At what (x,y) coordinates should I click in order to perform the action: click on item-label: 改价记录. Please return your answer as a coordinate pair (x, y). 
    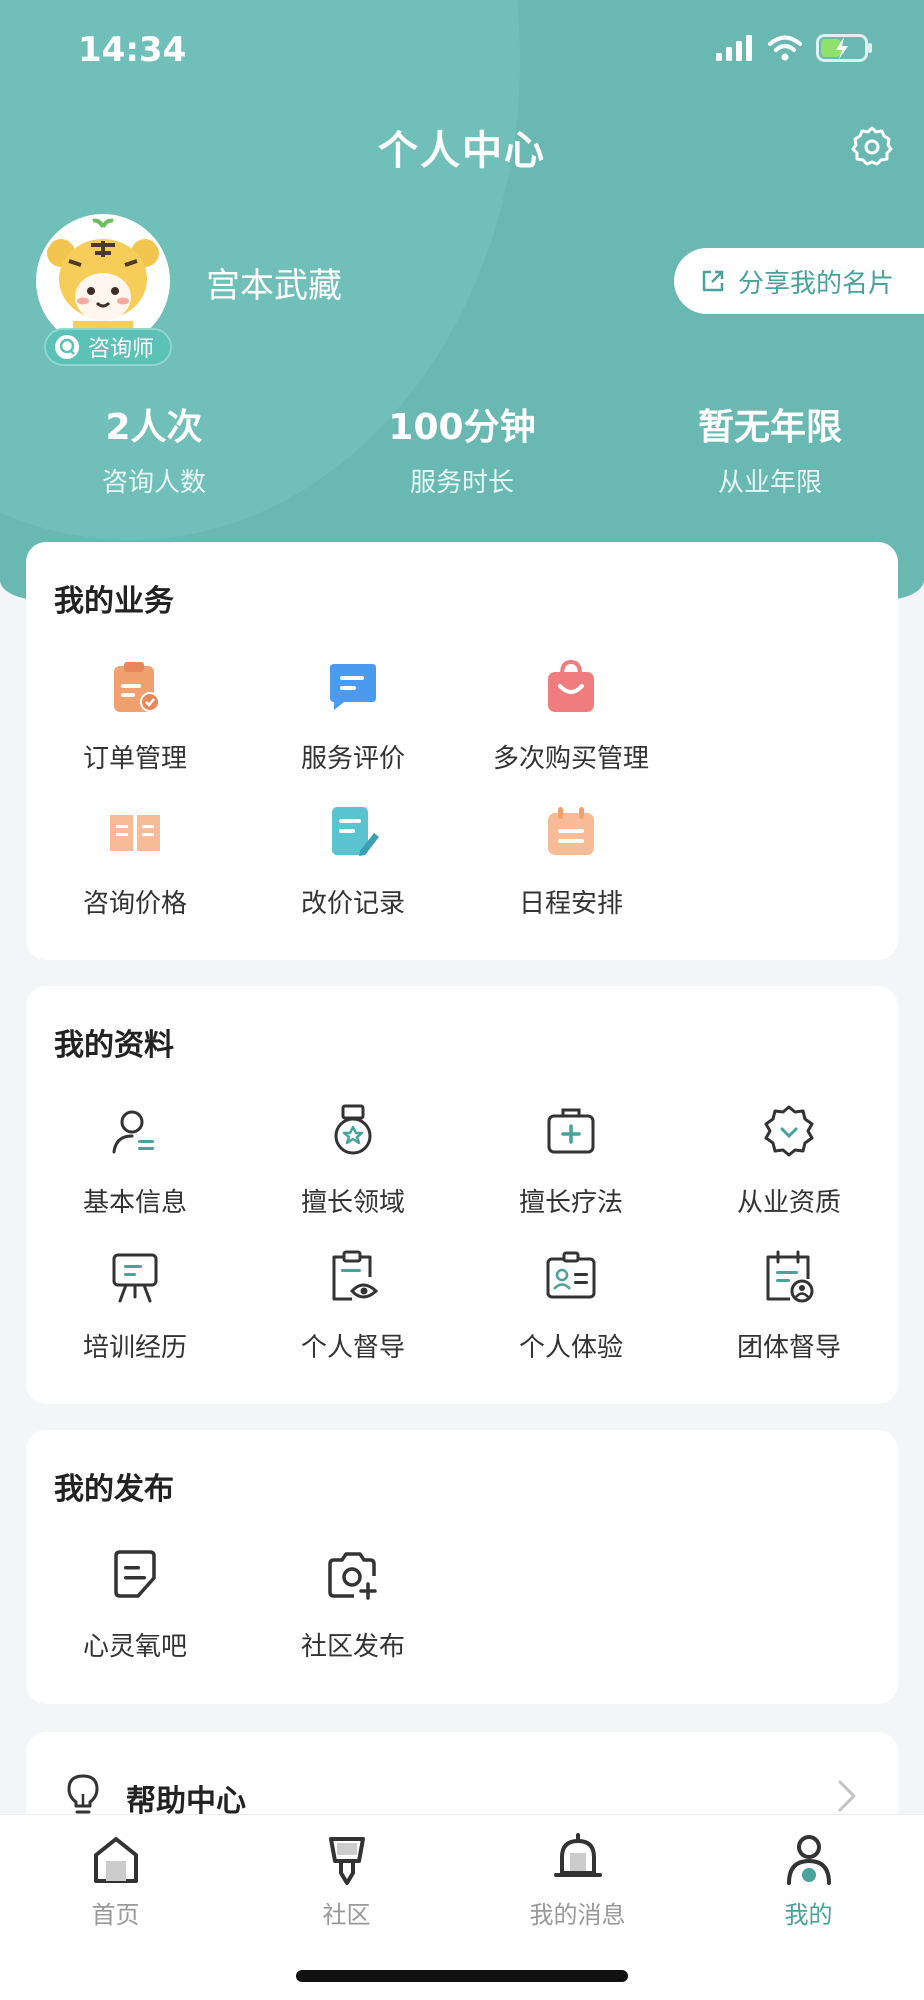
    Looking at the image, I should click on (352, 904).